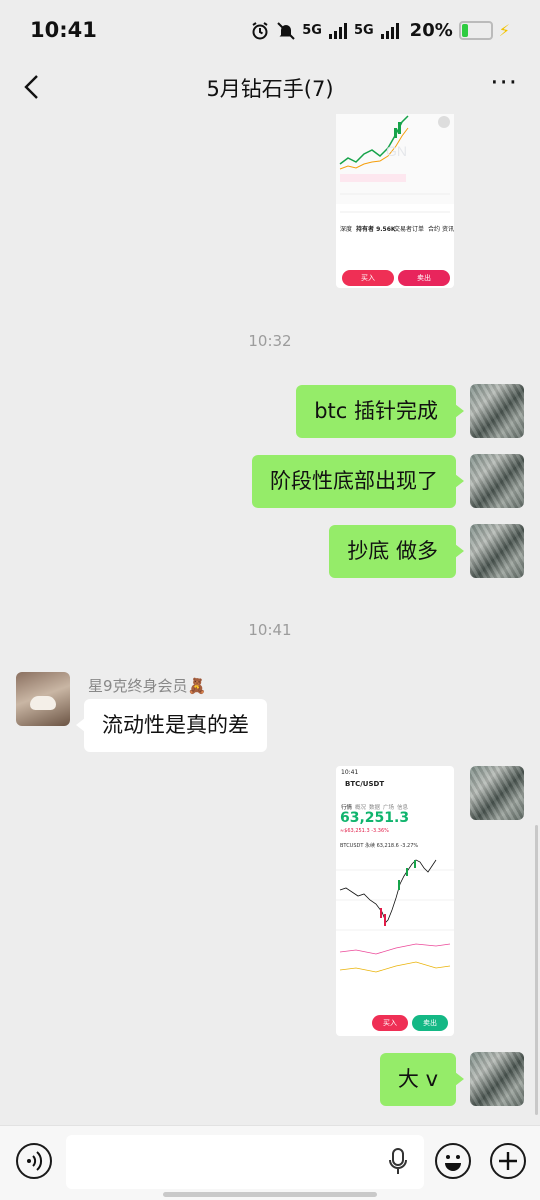  What do you see at coordinates (422, 1079) in the screenshot?
I see `message-bubble: 大 v` at bounding box center [422, 1079].